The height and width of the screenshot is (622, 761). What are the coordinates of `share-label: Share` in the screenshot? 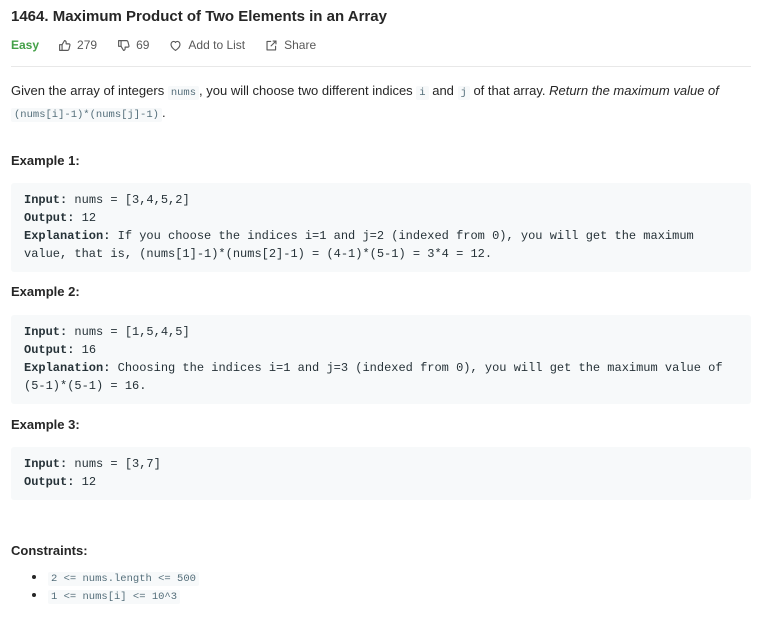 It's located at (300, 45).